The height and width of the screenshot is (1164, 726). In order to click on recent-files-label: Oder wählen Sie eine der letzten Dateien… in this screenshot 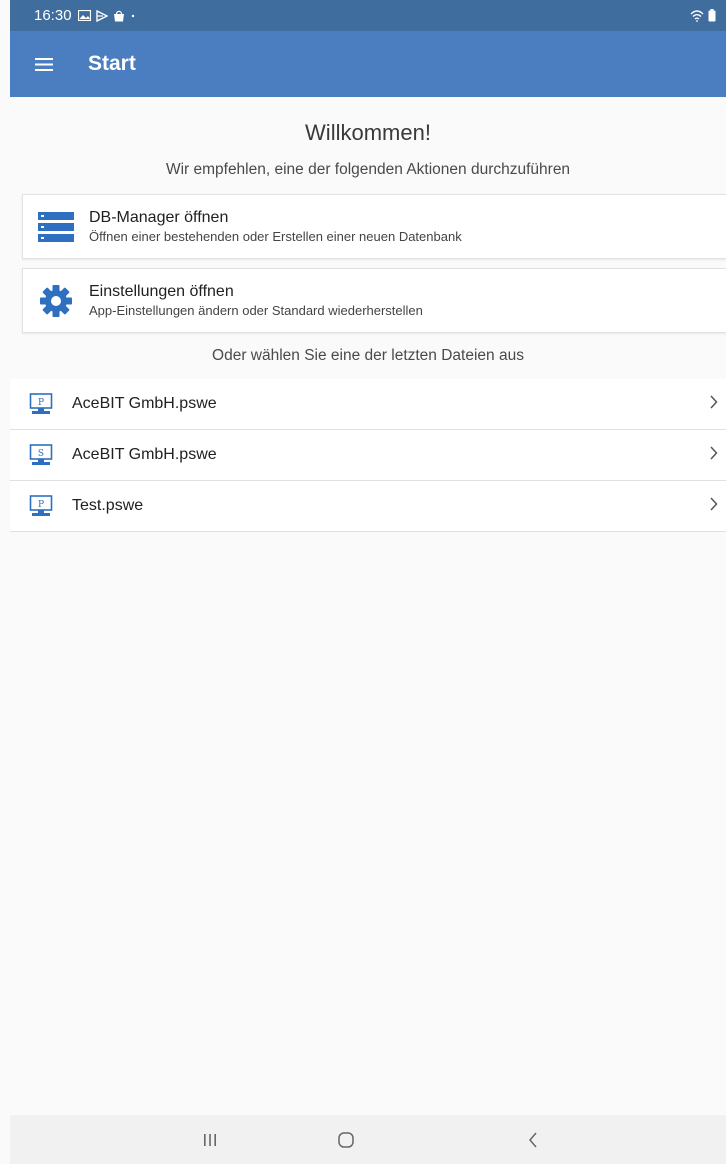, I will do `click(368, 355)`.